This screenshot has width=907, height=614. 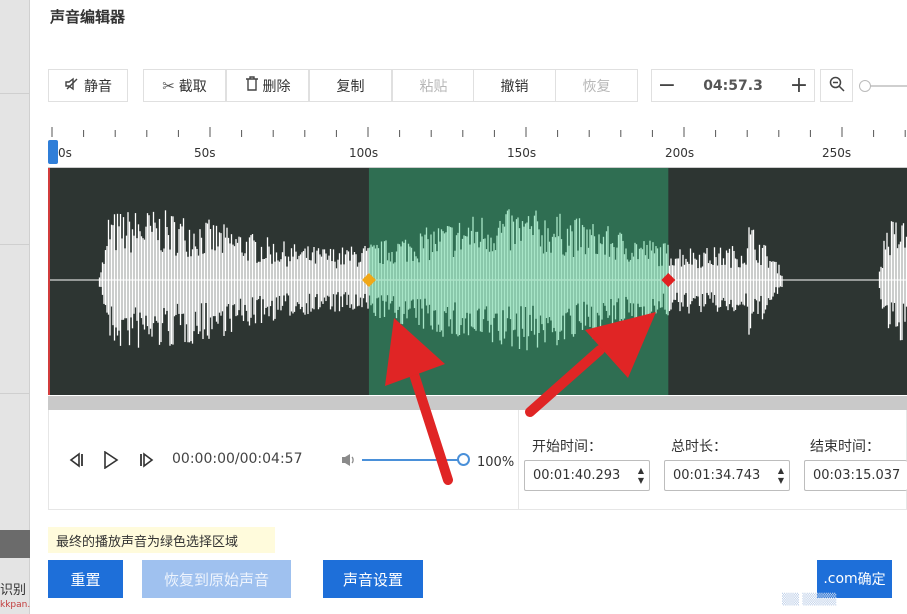 What do you see at coordinates (276, 86) in the screenshot?
I see `delete-label: 删除` at bounding box center [276, 86].